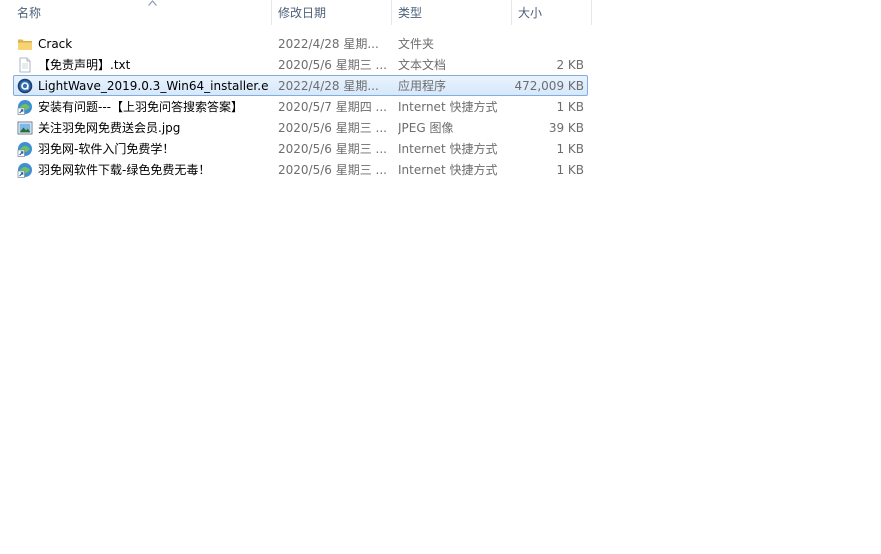 The image size is (881, 554). I want to click on file-size: 2 KB, so click(570, 65).